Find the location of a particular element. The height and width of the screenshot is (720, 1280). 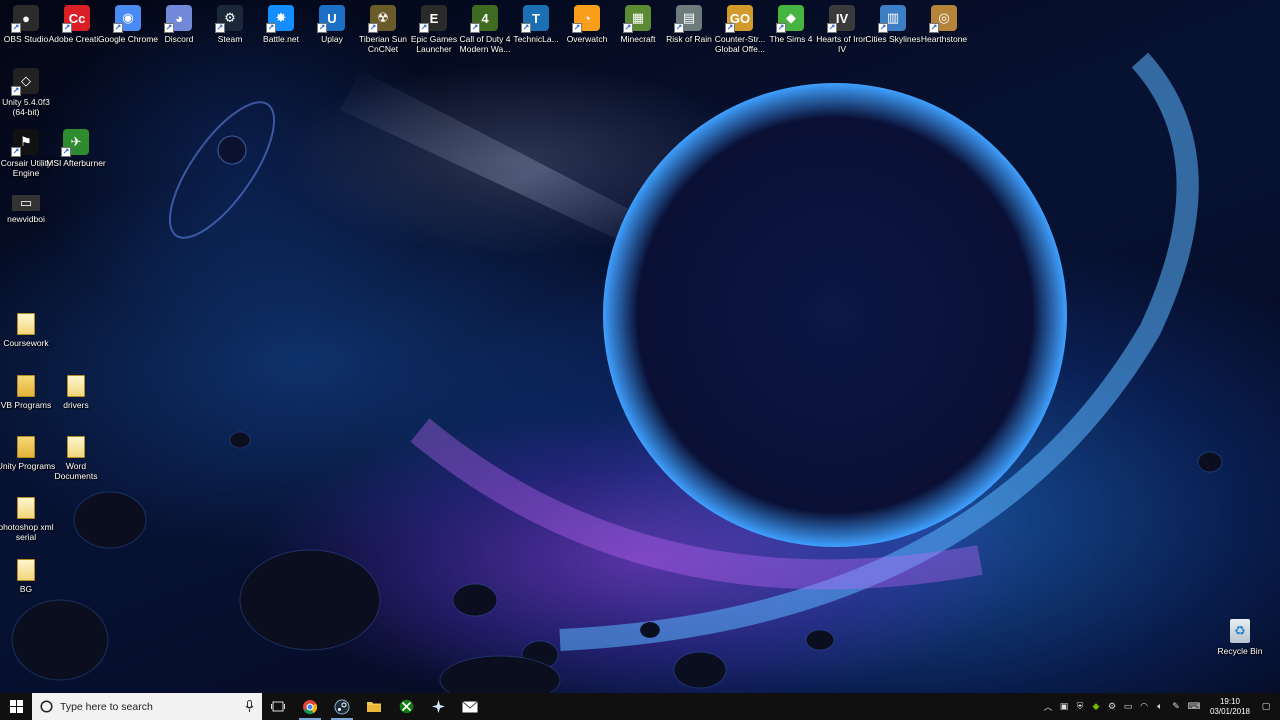

obs-studio-shortcut: ● ↗ OBS Studio is located at coordinates (26, 24).